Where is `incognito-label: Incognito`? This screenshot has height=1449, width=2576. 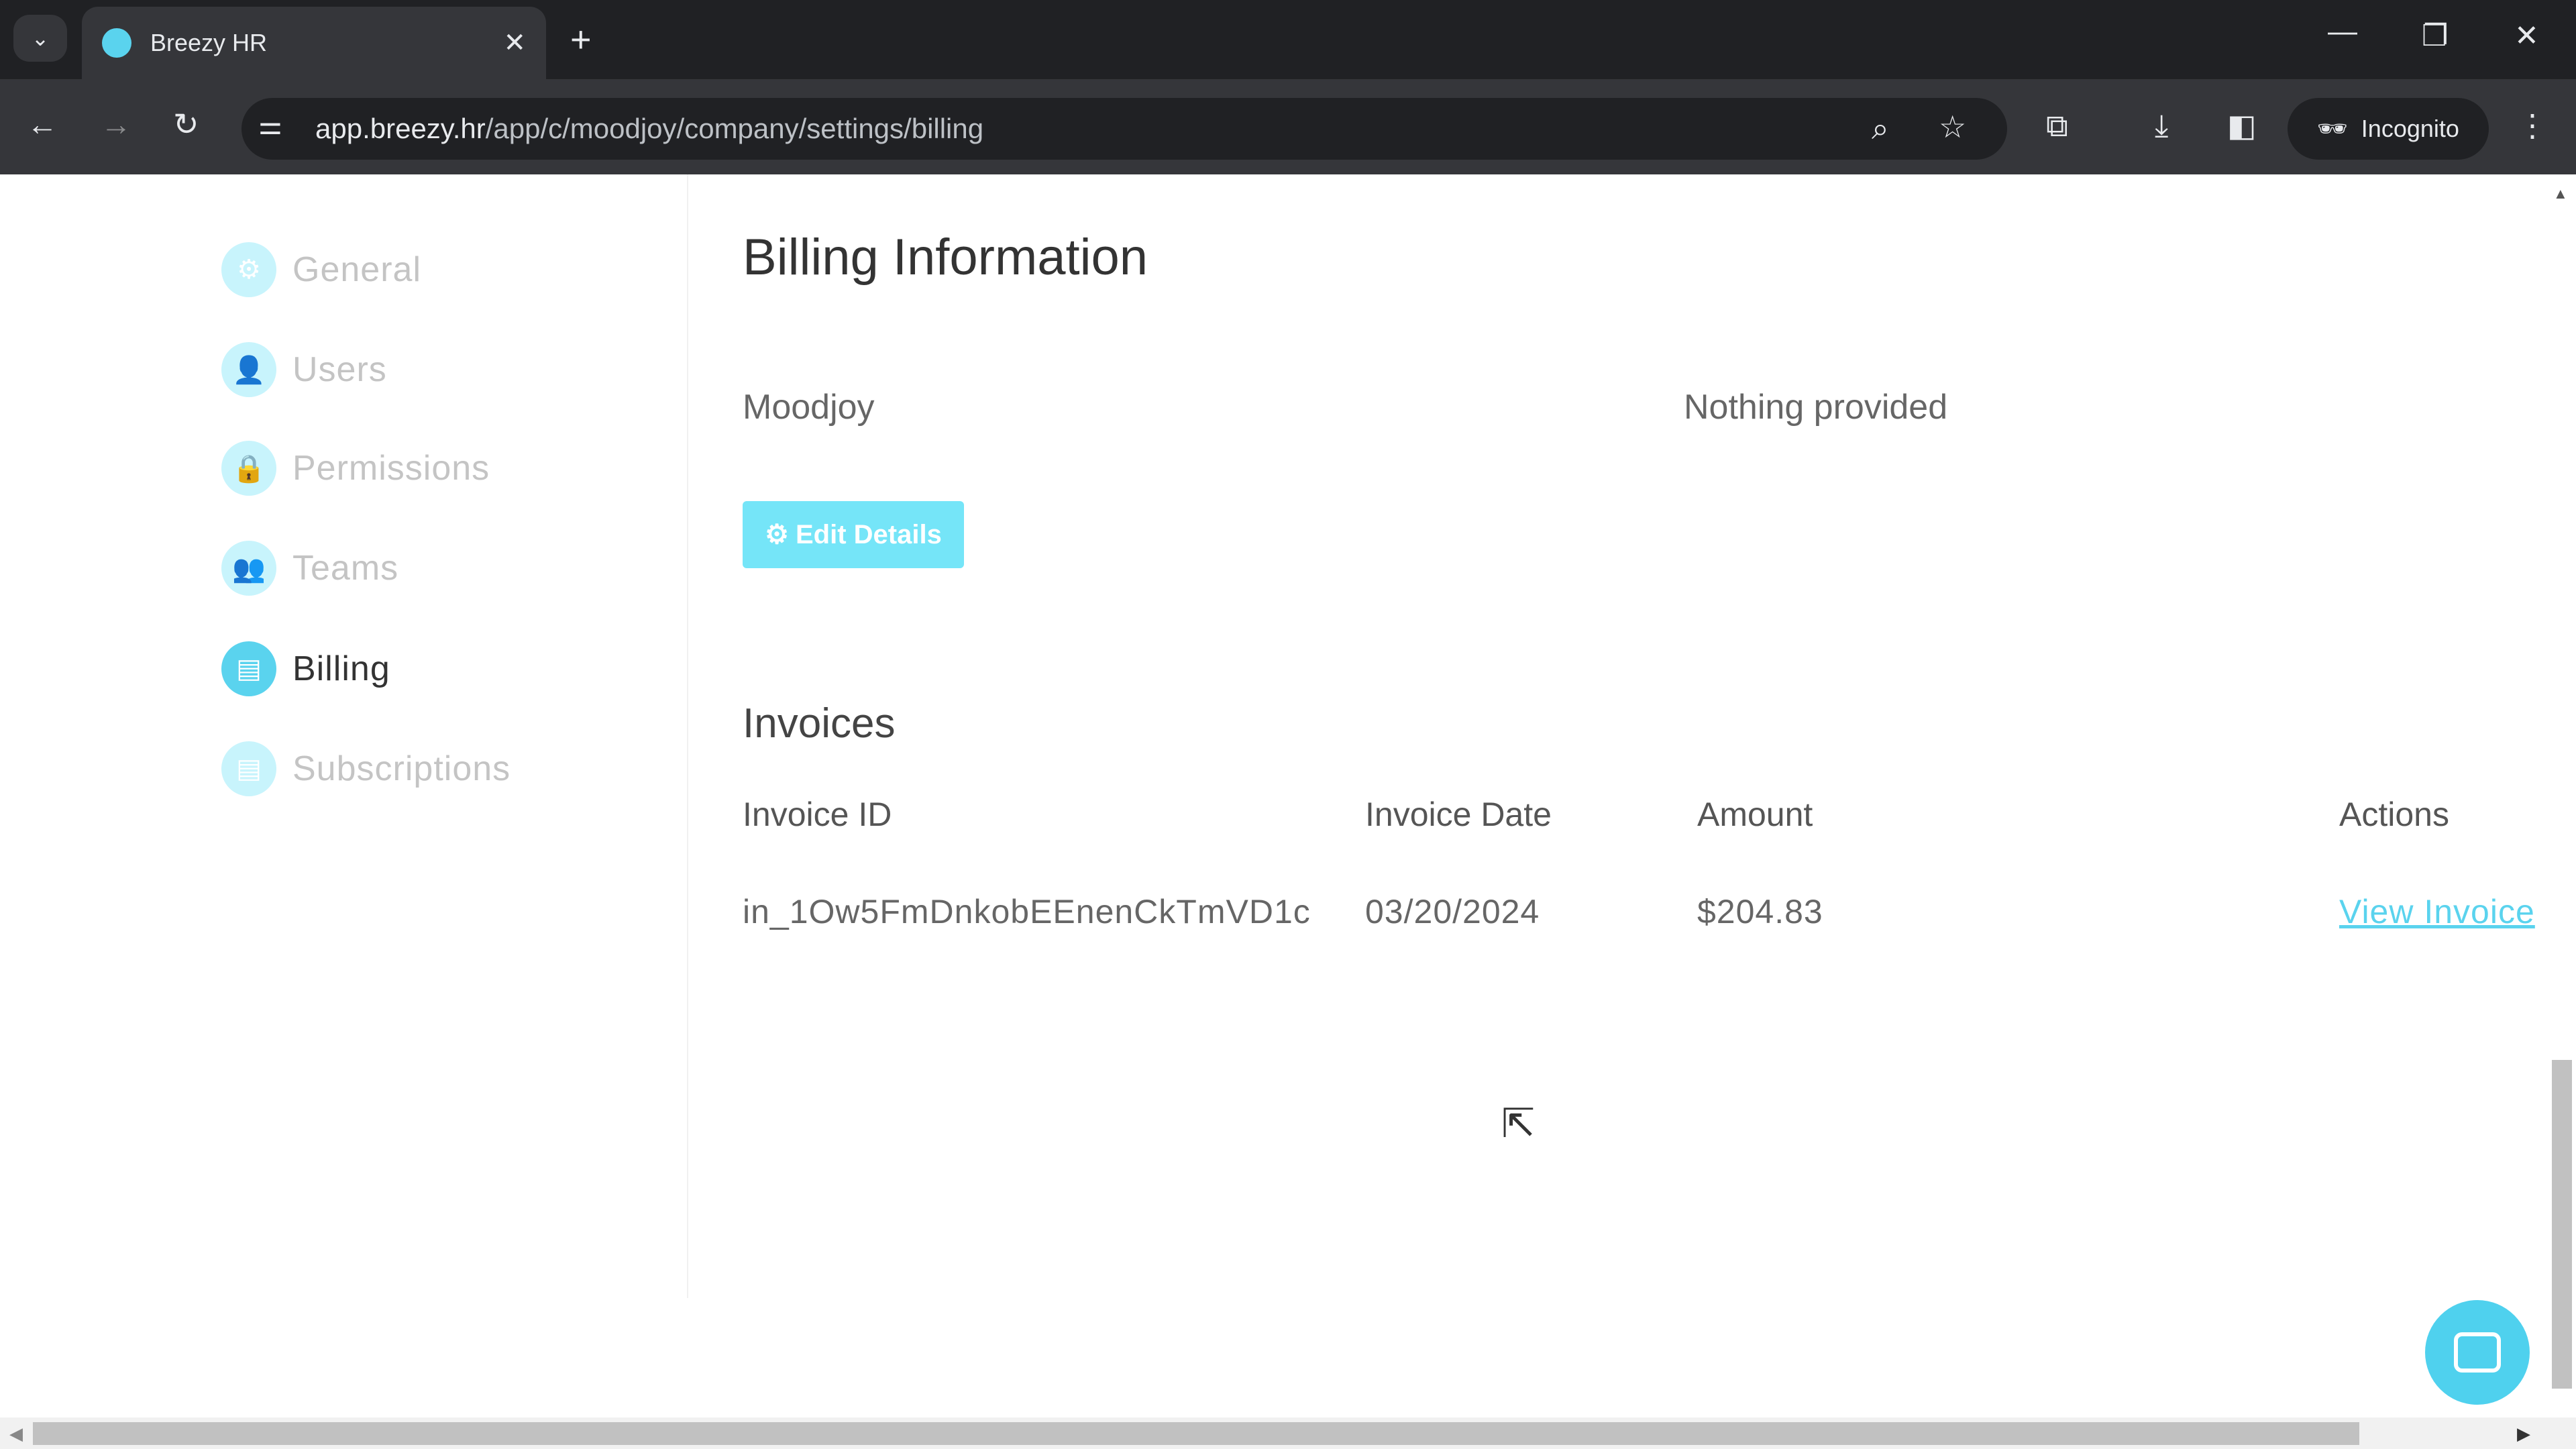 incognito-label: Incognito is located at coordinates (2410, 128).